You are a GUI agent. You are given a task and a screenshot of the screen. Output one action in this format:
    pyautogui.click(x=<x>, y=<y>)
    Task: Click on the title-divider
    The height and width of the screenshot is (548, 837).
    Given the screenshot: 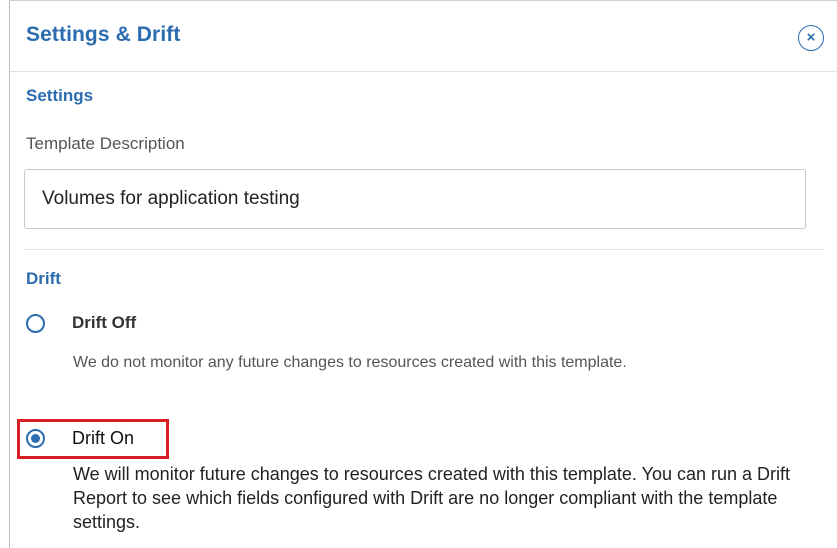 What is the action you would take?
    pyautogui.click(x=423, y=71)
    